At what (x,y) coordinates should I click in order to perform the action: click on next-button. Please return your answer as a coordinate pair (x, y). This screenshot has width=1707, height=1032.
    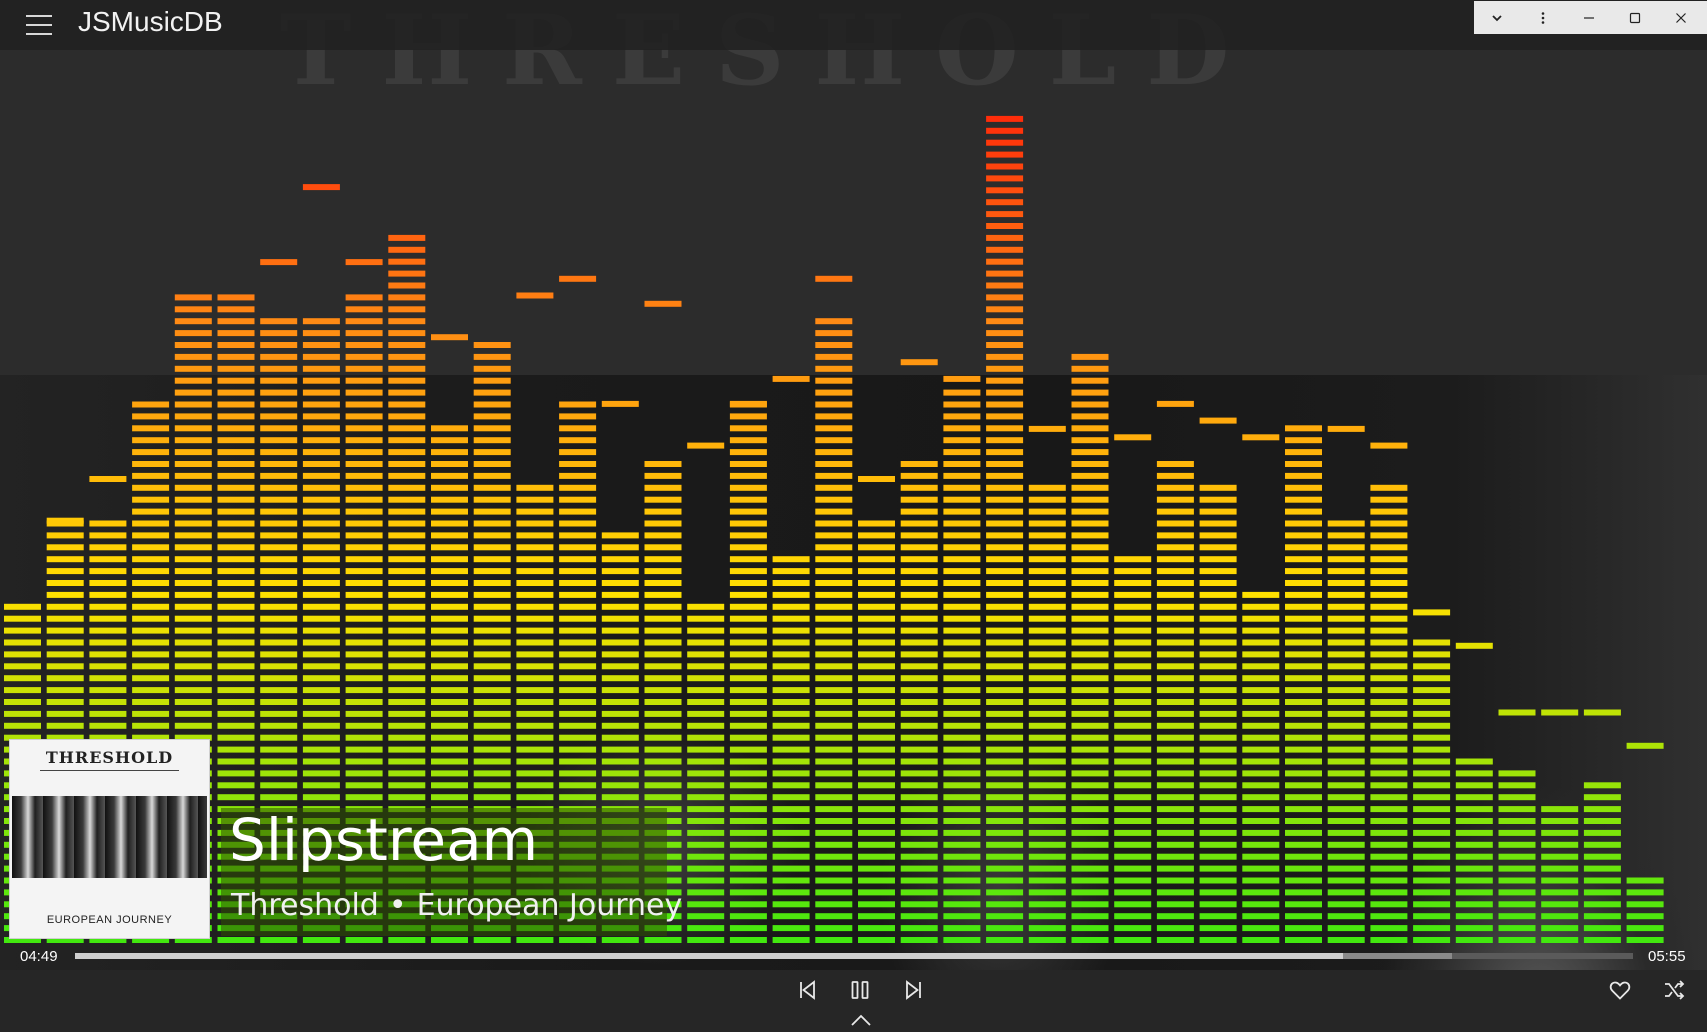
    Looking at the image, I should click on (914, 990).